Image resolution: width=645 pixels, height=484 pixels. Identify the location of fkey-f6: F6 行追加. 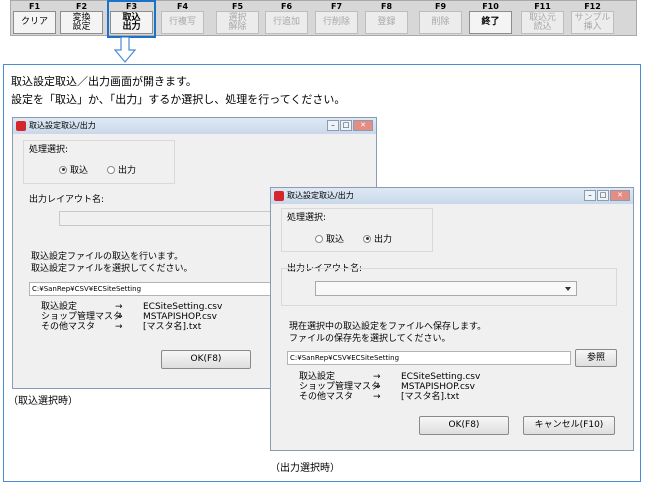
(286, 19).